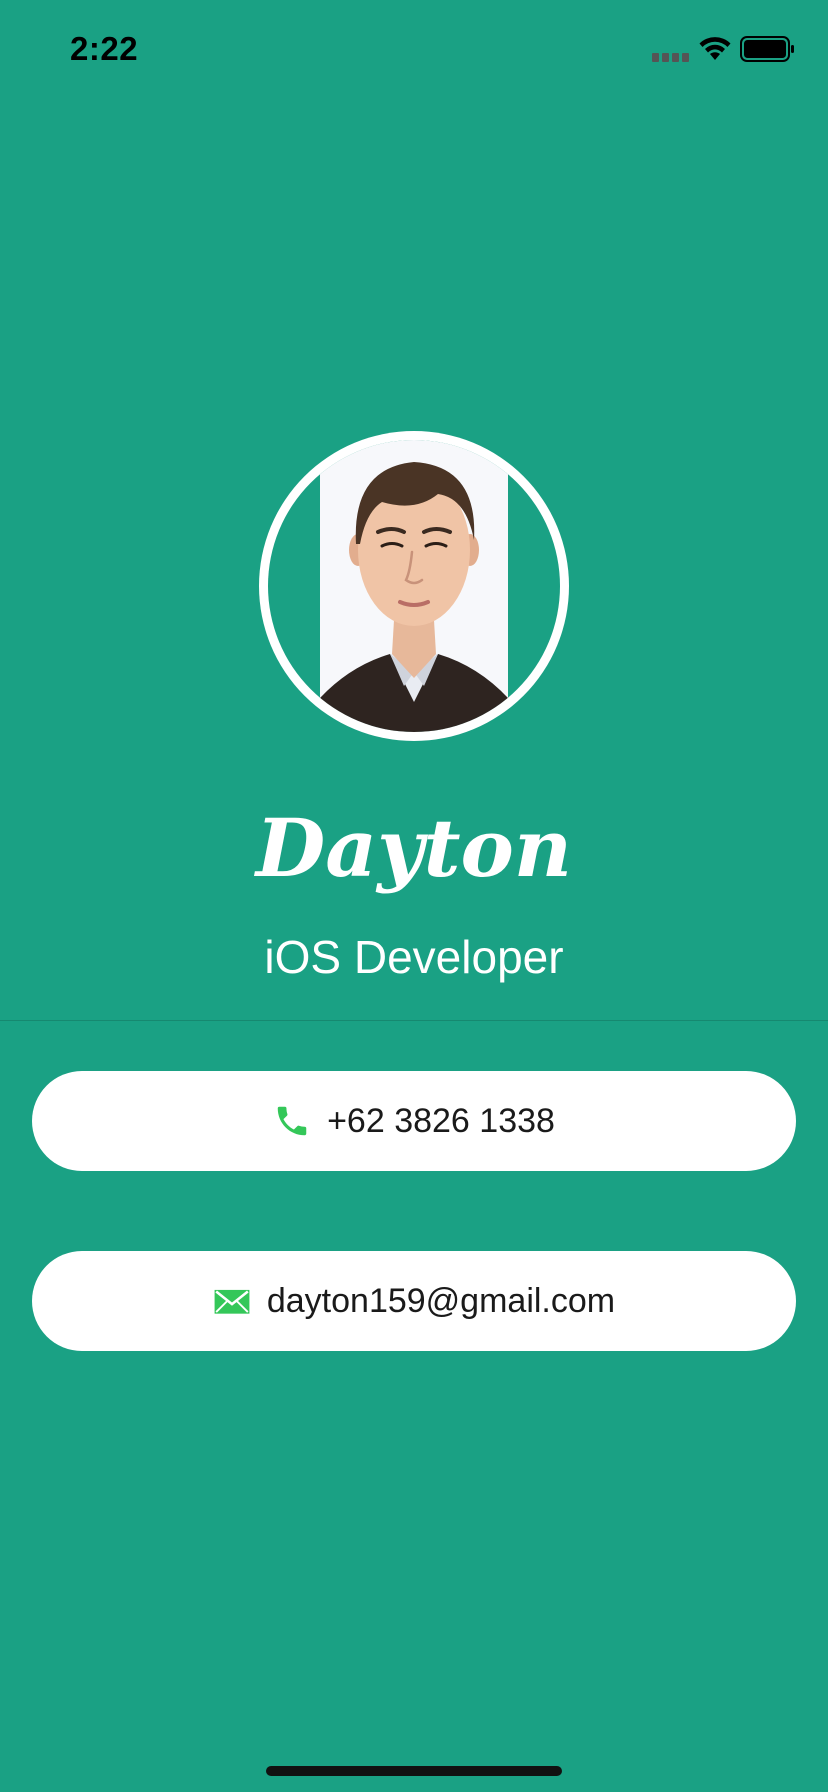 This screenshot has width=828, height=1792. Describe the element at coordinates (232, 1301) in the screenshot. I see `envelope-icon` at that location.